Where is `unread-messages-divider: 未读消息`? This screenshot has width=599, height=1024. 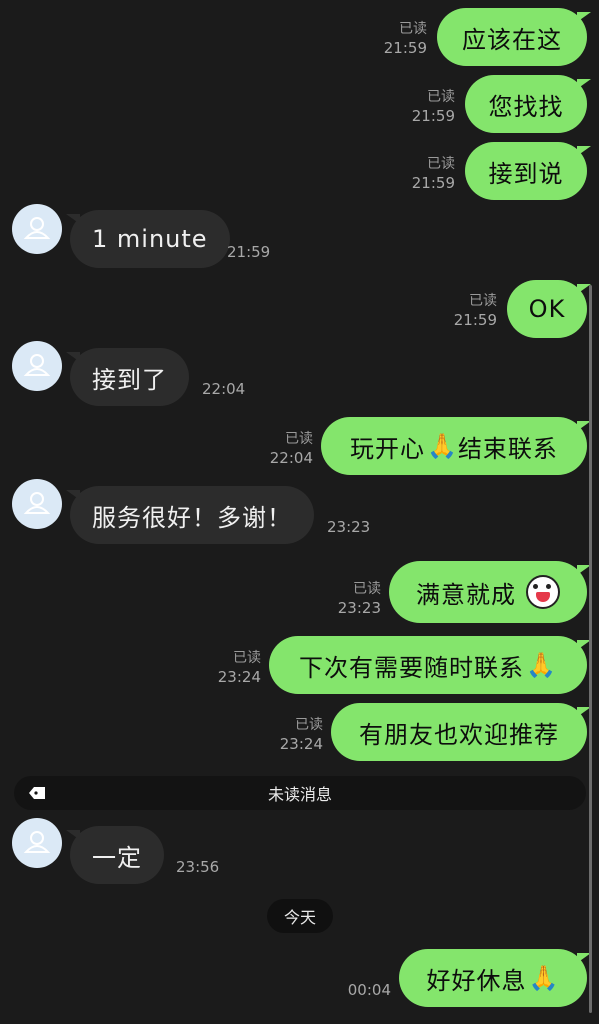 unread-messages-divider: 未读消息 is located at coordinates (300, 793).